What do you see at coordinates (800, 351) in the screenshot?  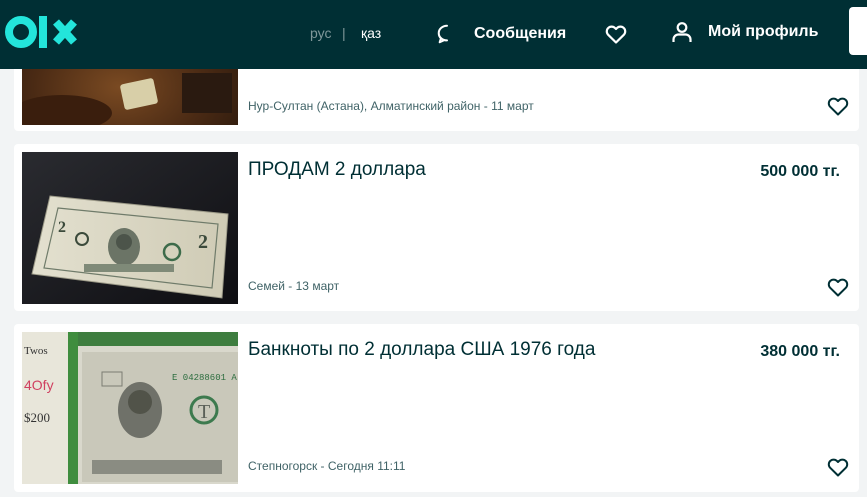 I see `listing-price: 380 000 тг.` at bounding box center [800, 351].